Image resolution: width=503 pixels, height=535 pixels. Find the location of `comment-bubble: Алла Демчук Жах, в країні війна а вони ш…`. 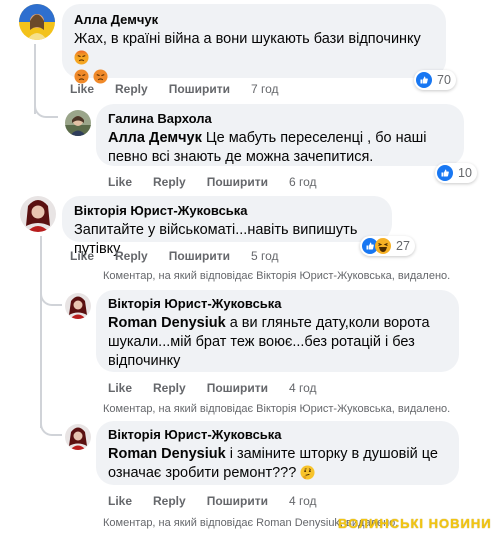

comment-bubble: Алла Демчук Жах, в країні війна а вони ш… is located at coordinates (254, 44).